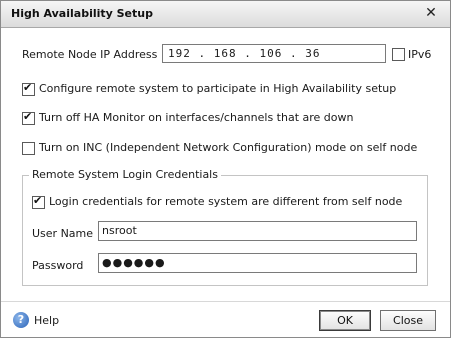 The image size is (451, 338). Describe the element at coordinates (408, 320) in the screenshot. I see `close-button: Close` at that location.